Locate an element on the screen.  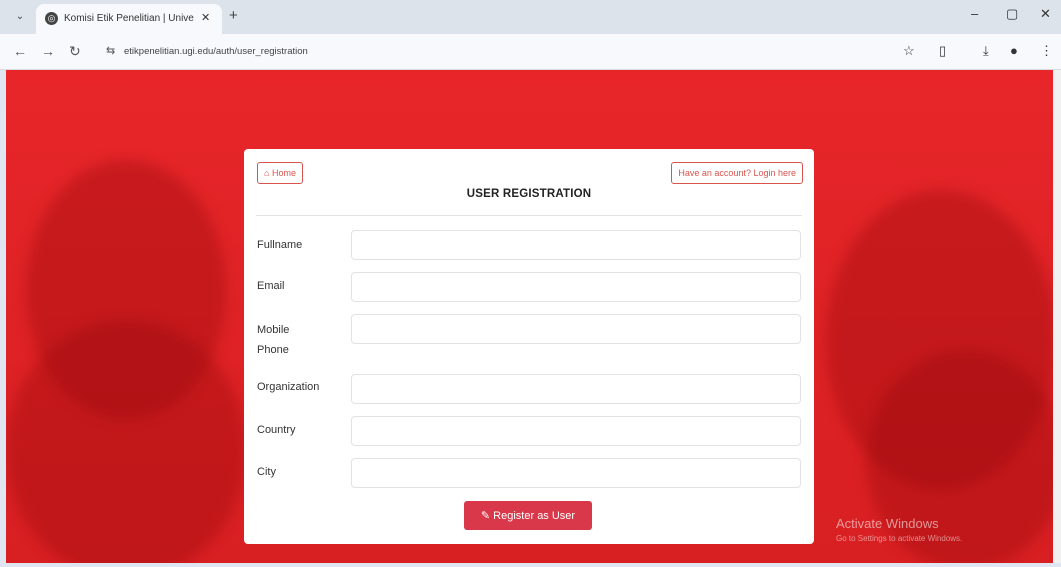
globe-icon: ◎ is located at coordinates (51, 18).